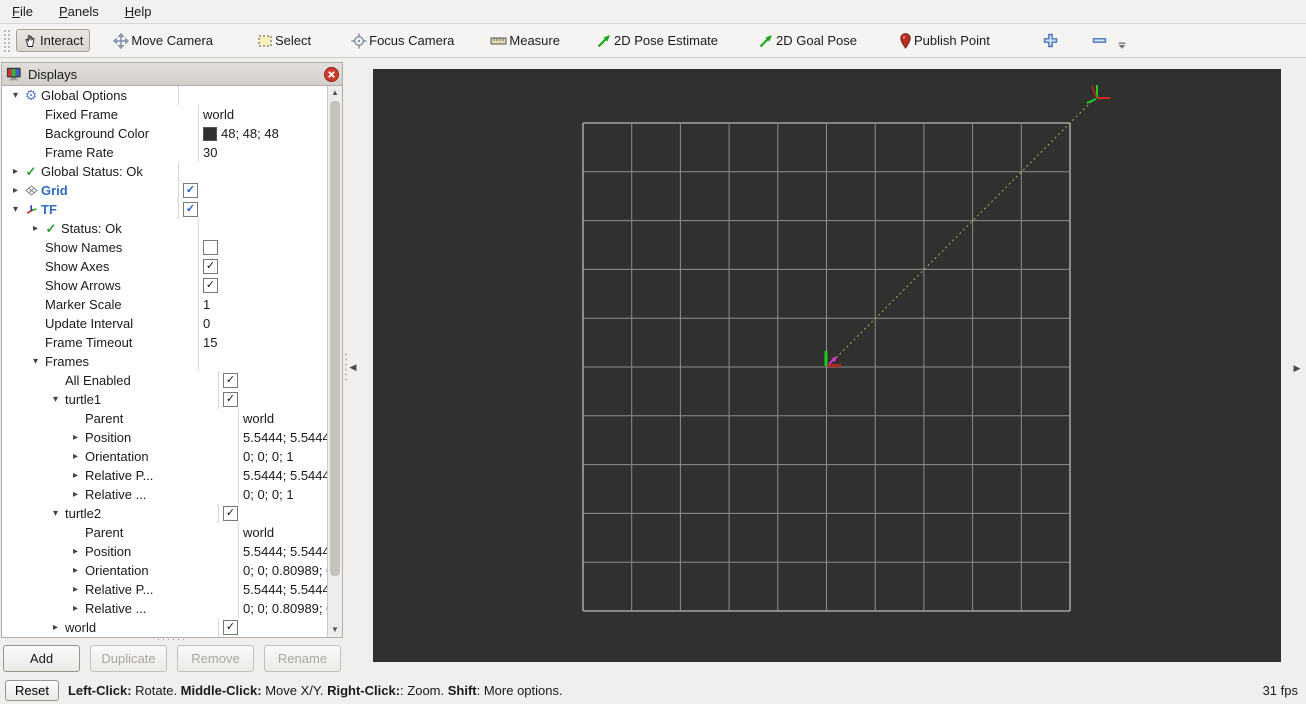 Image resolution: width=1306 pixels, height=704 pixels. What do you see at coordinates (263, 323) in the screenshot?
I see `property-value-cell: 0` at bounding box center [263, 323].